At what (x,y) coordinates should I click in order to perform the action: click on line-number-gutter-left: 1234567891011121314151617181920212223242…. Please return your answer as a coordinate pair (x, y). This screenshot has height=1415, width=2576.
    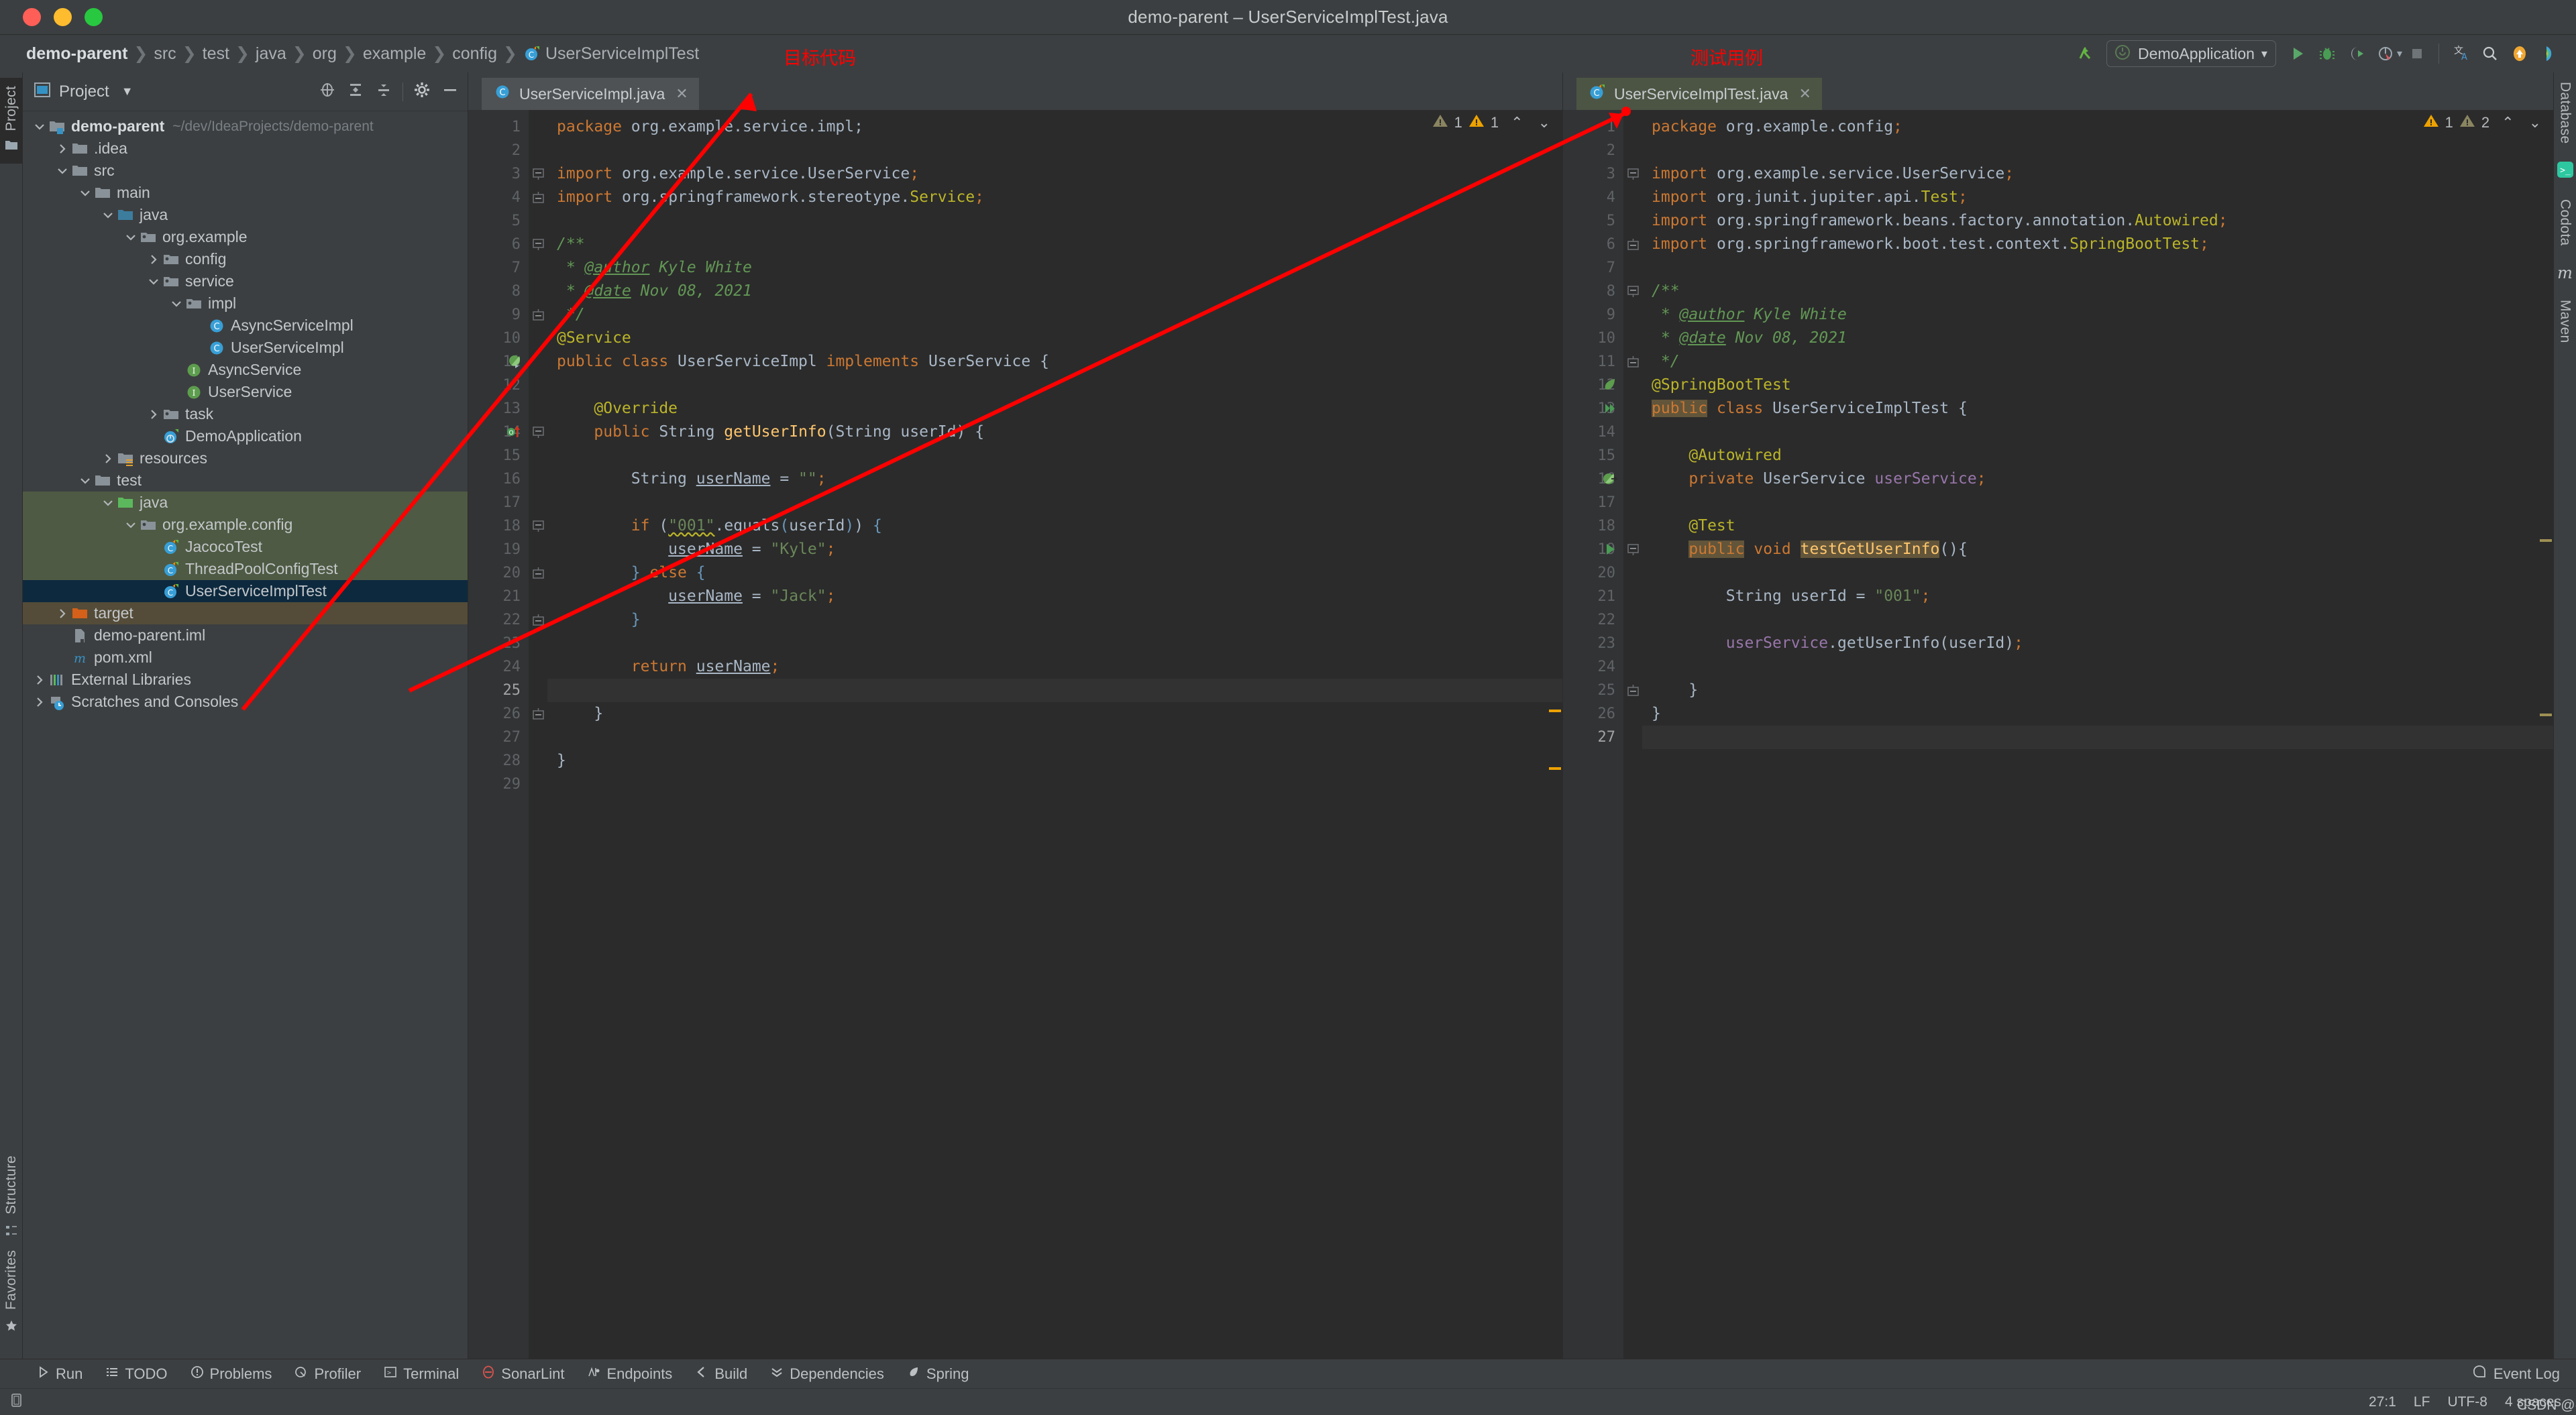
    Looking at the image, I should click on (498, 734).